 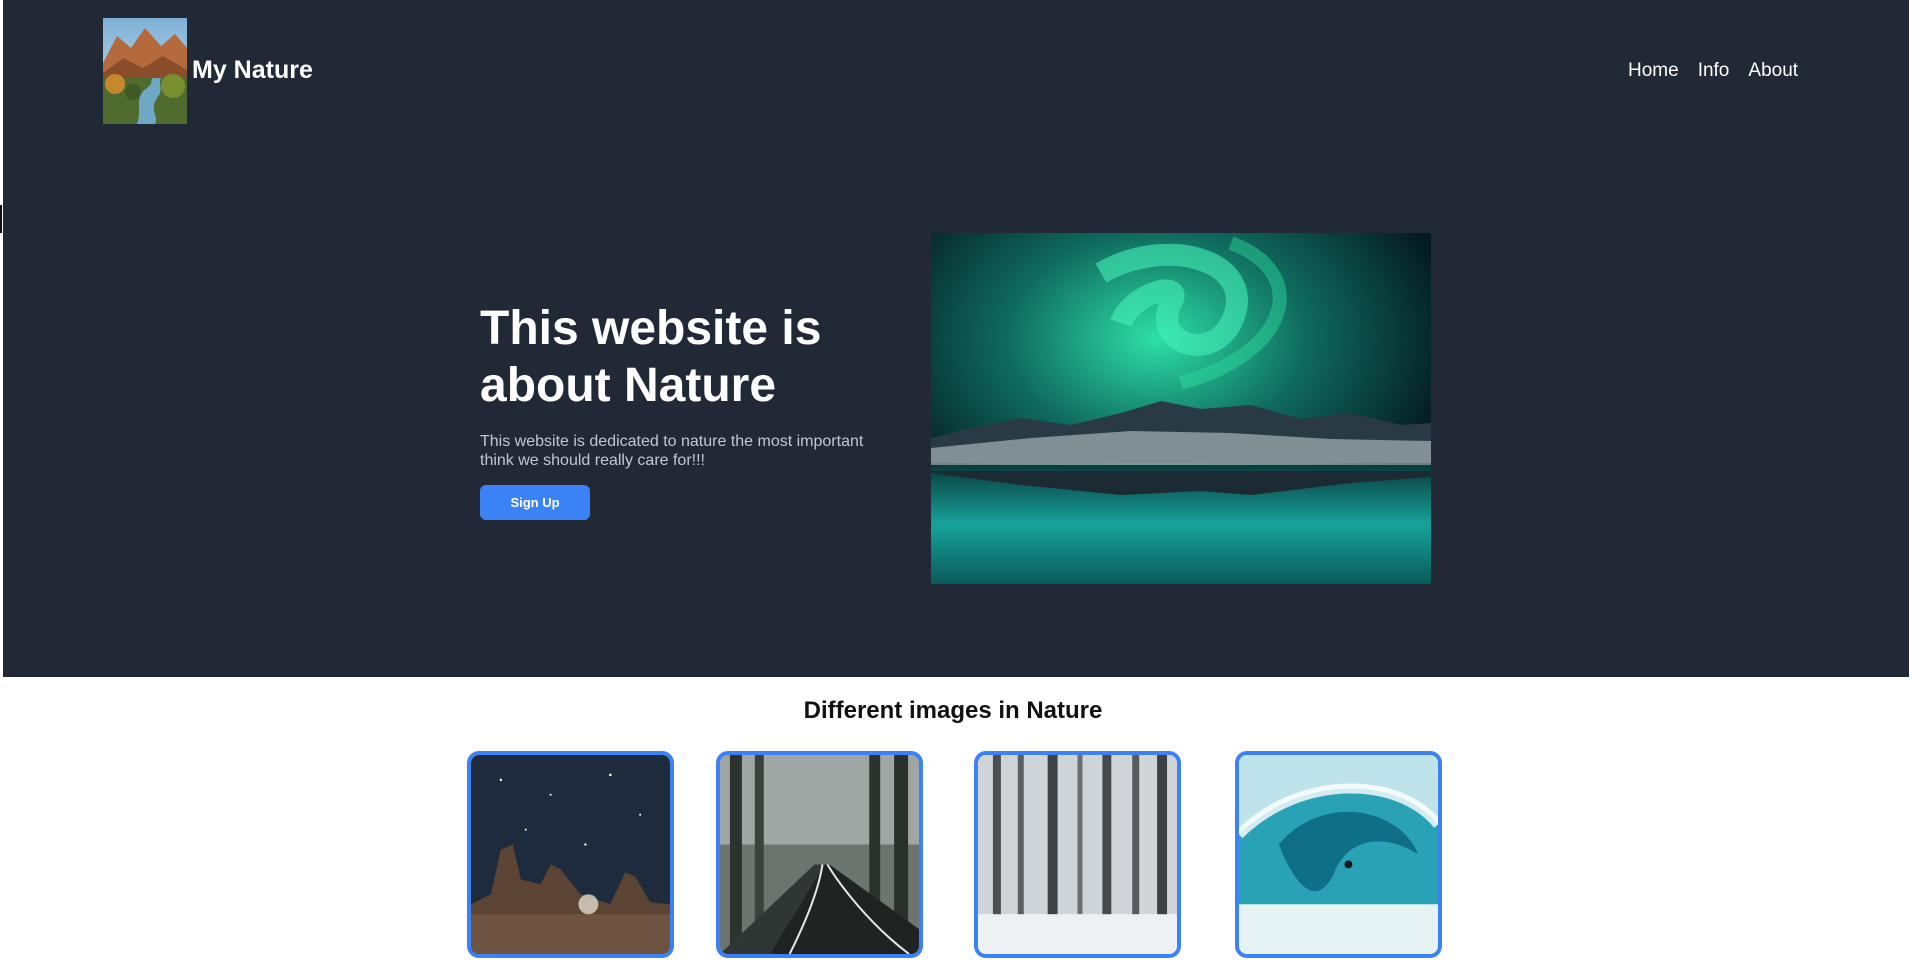 I want to click on ocean-wave-surfer-image-icon, so click(x=1338, y=854).